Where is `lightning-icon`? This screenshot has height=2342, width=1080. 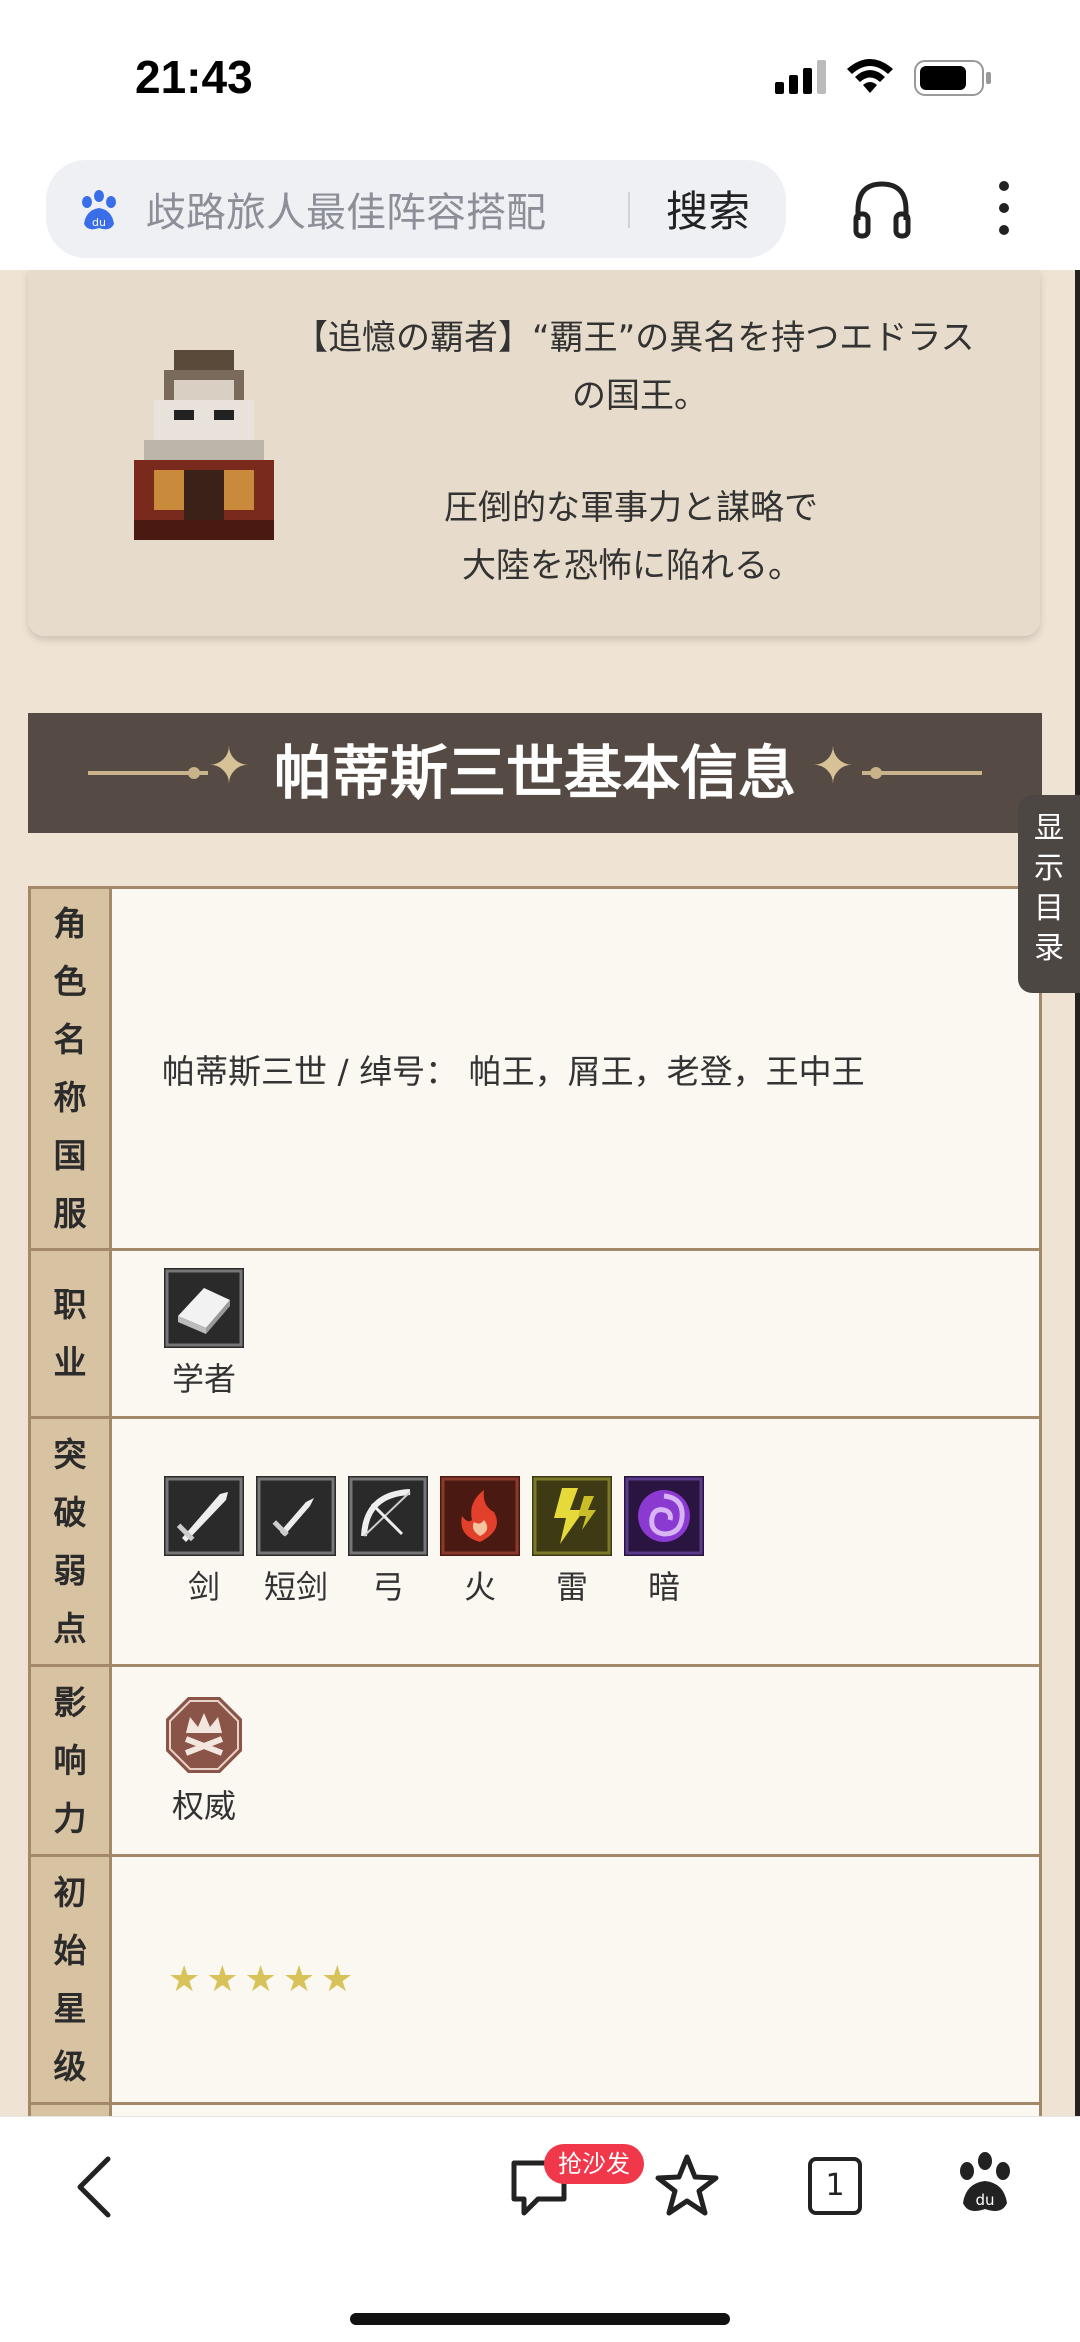 lightning-icon is located at coordinates (572, 1515).